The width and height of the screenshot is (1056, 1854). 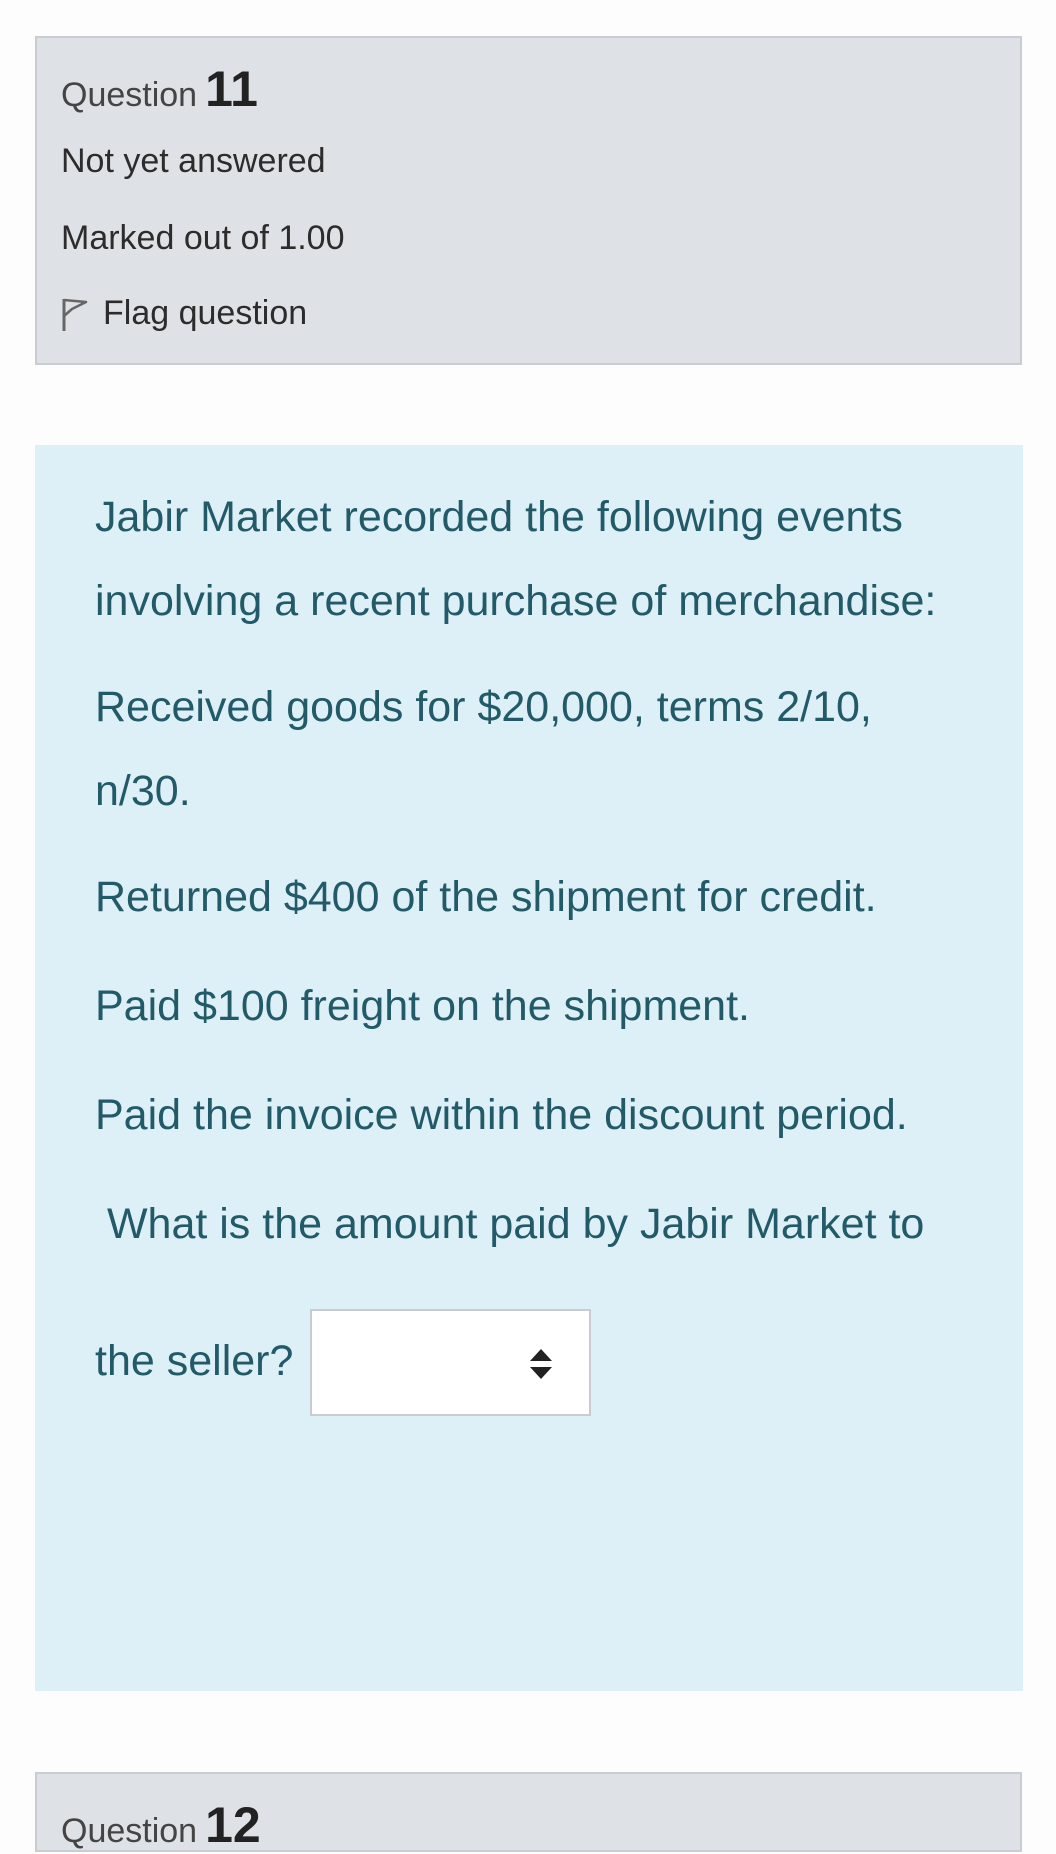 What do you see at coordinates (528, 1813) in the screenshot?
I see `next-question-info-panel: Question 12` at bounding box center [528, 1813].